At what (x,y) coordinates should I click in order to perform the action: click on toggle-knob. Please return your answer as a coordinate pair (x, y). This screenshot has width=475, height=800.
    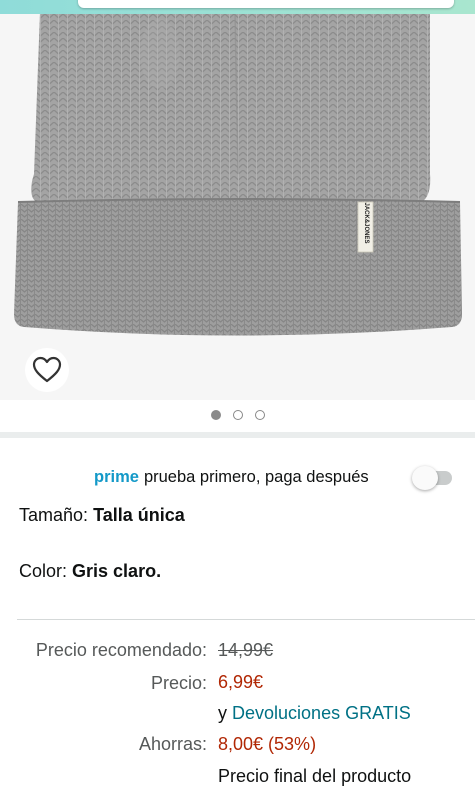
    Looking at the image, I should click on (425, 478).